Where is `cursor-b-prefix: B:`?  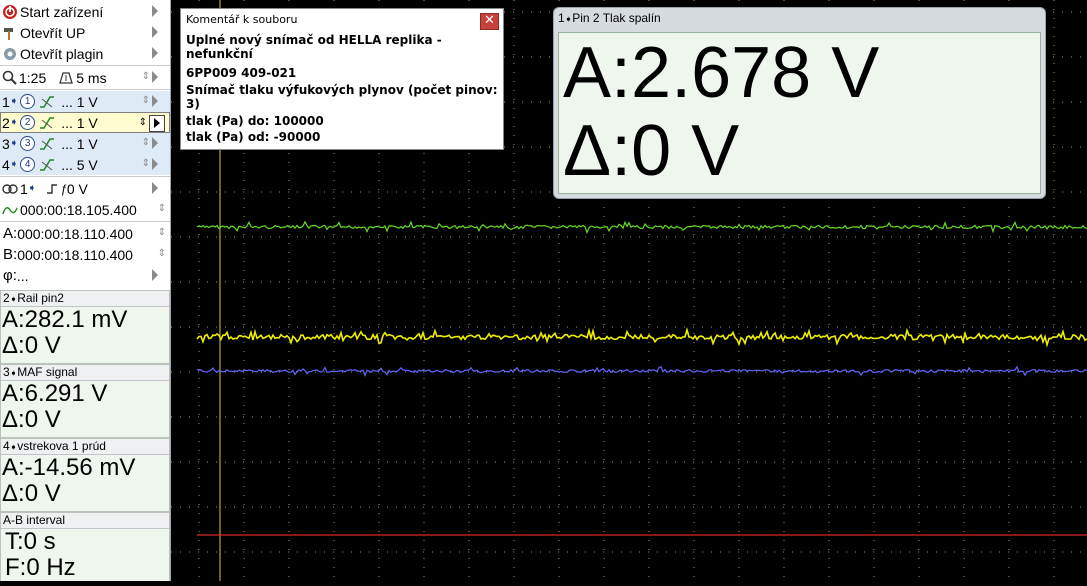 cursor-b-prefix: B: is located at coordinates (10, 254).